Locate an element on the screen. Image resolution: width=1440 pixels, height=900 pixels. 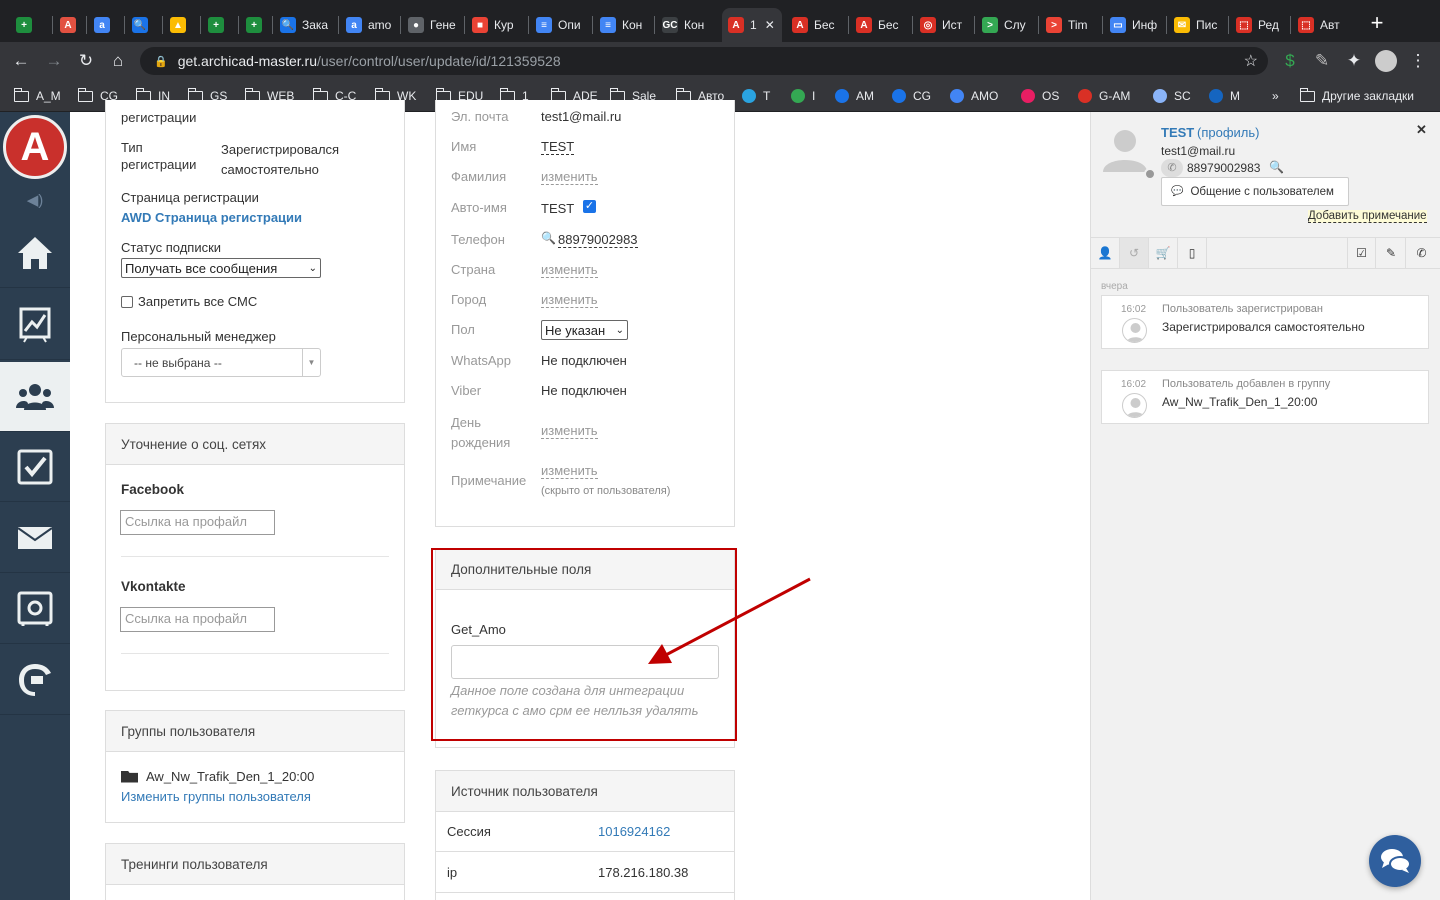
bookmark-item: SC is located at coordinates (1172, 96).